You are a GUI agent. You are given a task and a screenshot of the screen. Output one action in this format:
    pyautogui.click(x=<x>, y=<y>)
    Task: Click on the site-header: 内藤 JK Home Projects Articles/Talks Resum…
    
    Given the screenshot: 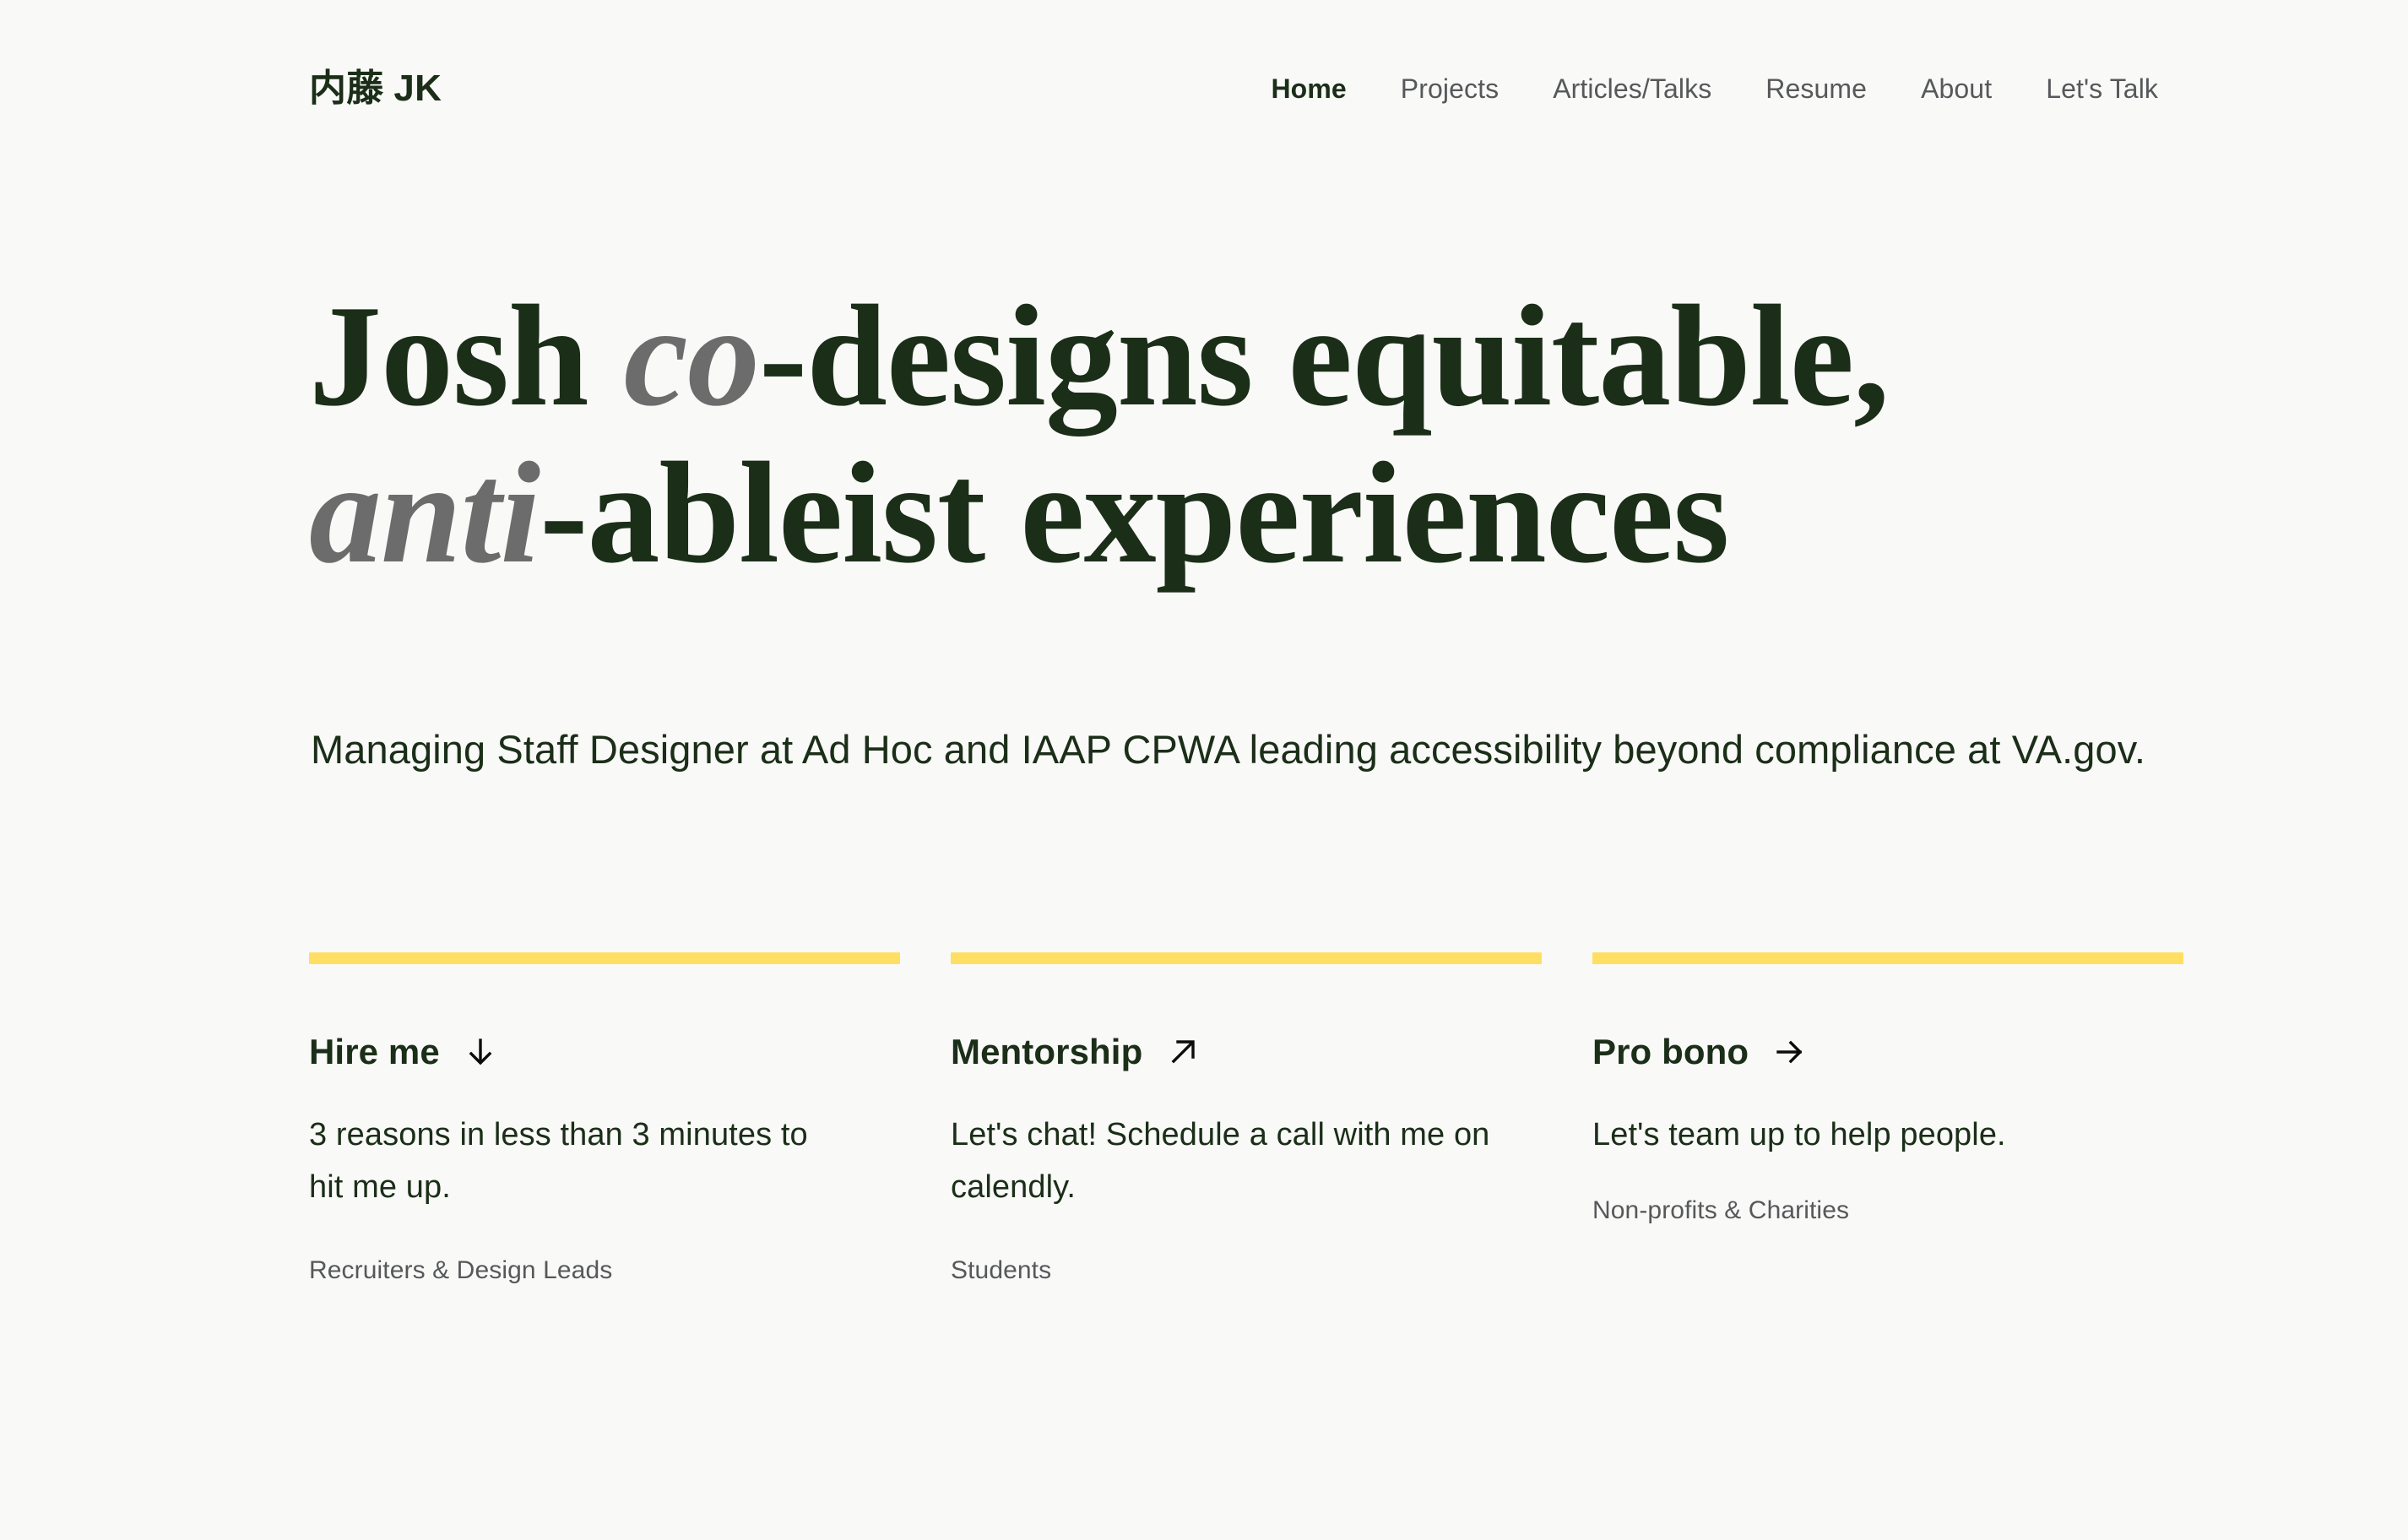 What is the action you would take?
    pyautogui.click(x=1204, y=88)
    